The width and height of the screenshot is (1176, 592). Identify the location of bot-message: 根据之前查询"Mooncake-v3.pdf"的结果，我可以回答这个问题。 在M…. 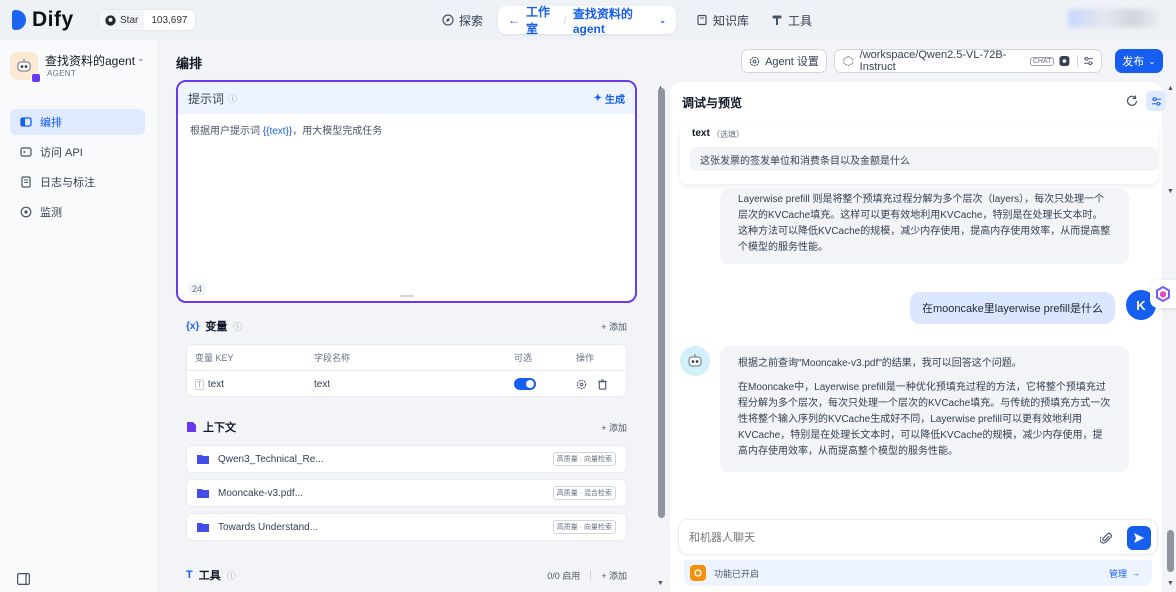
(924, 409).